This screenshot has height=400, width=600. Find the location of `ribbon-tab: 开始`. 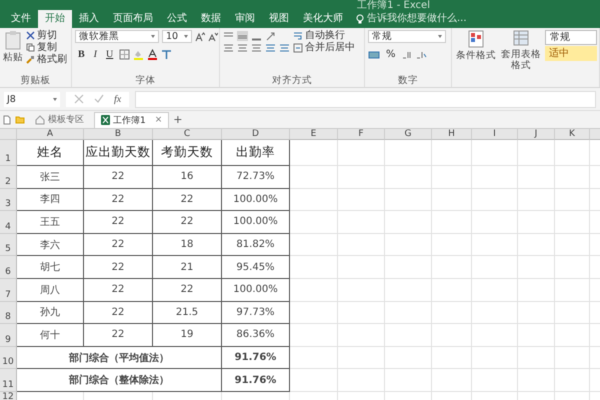

ribbon-tab: 开始 is located at coordinates (55, 19).